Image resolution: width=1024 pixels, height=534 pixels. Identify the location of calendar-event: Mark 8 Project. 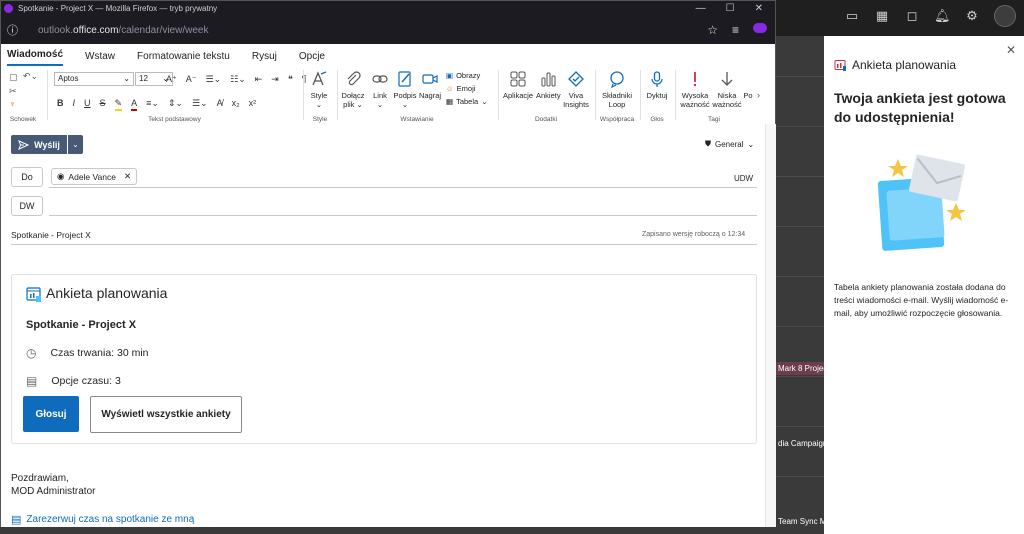
(800, 368).